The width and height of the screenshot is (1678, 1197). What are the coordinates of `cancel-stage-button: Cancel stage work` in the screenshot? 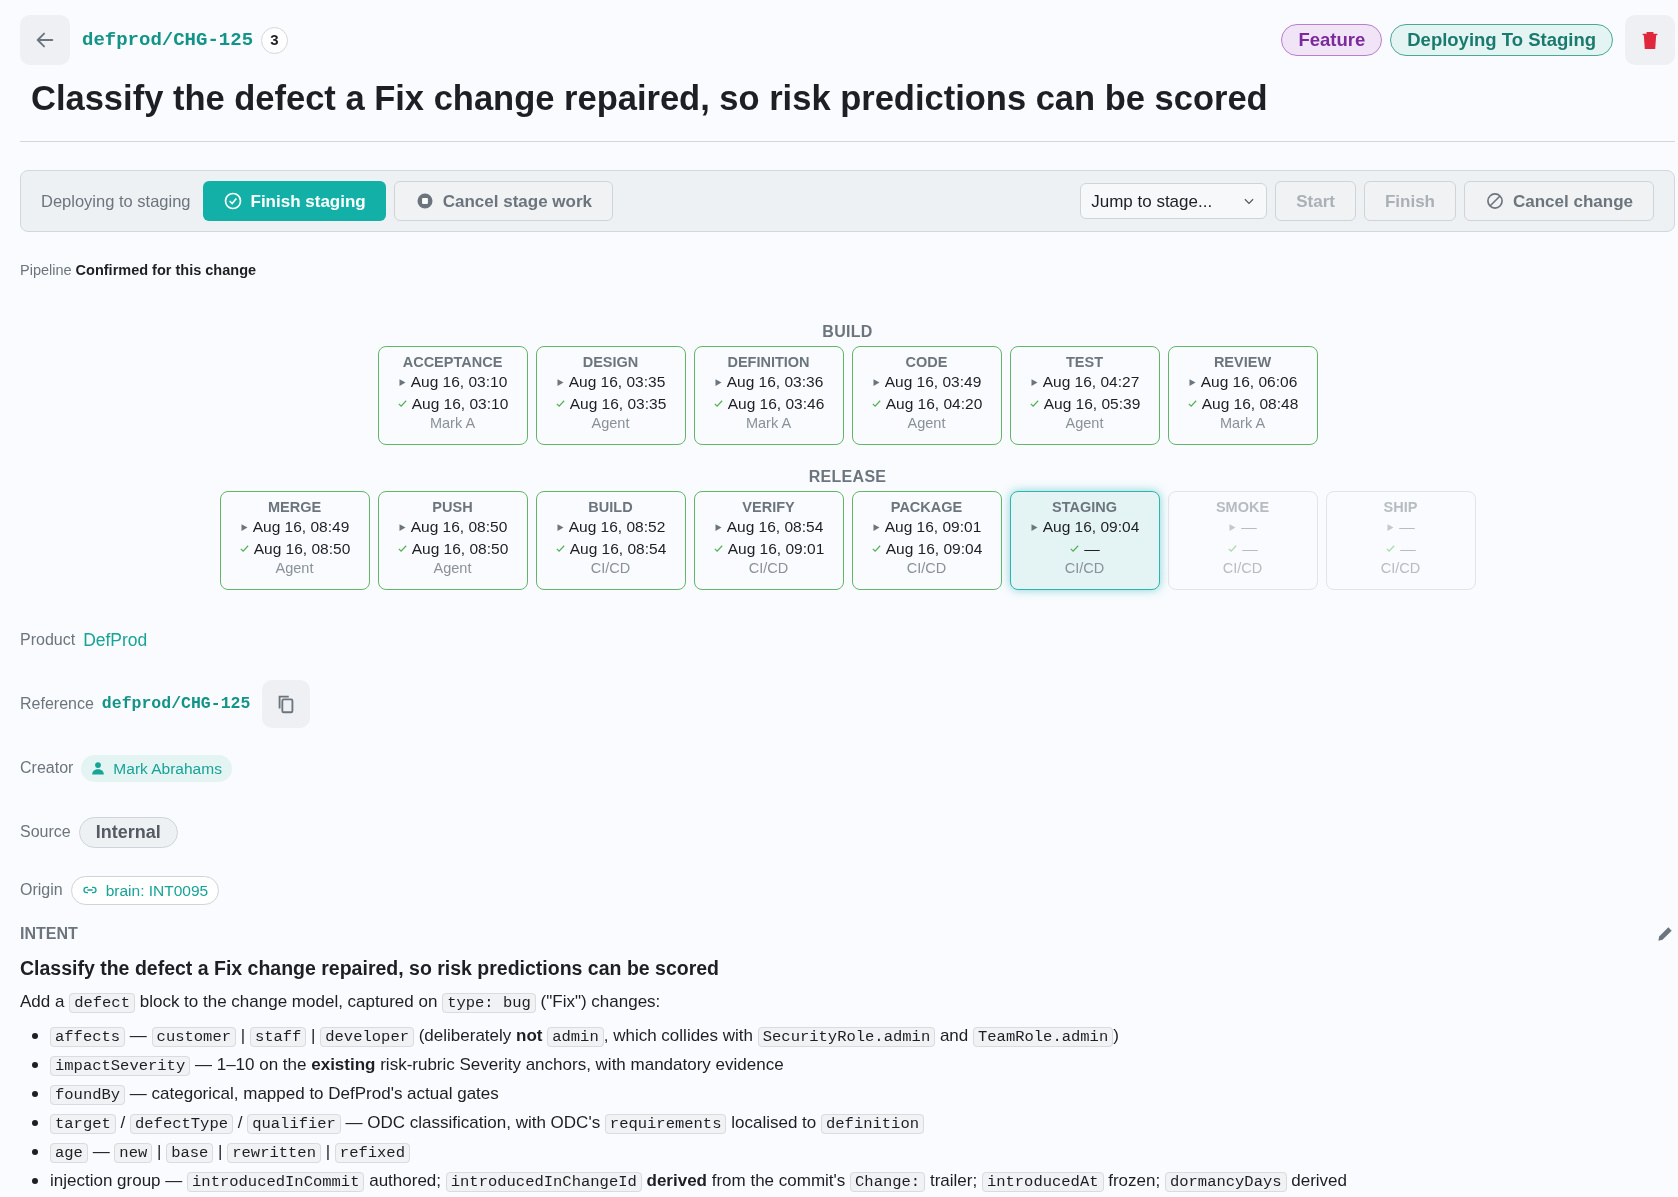 It's located at (503, 201).